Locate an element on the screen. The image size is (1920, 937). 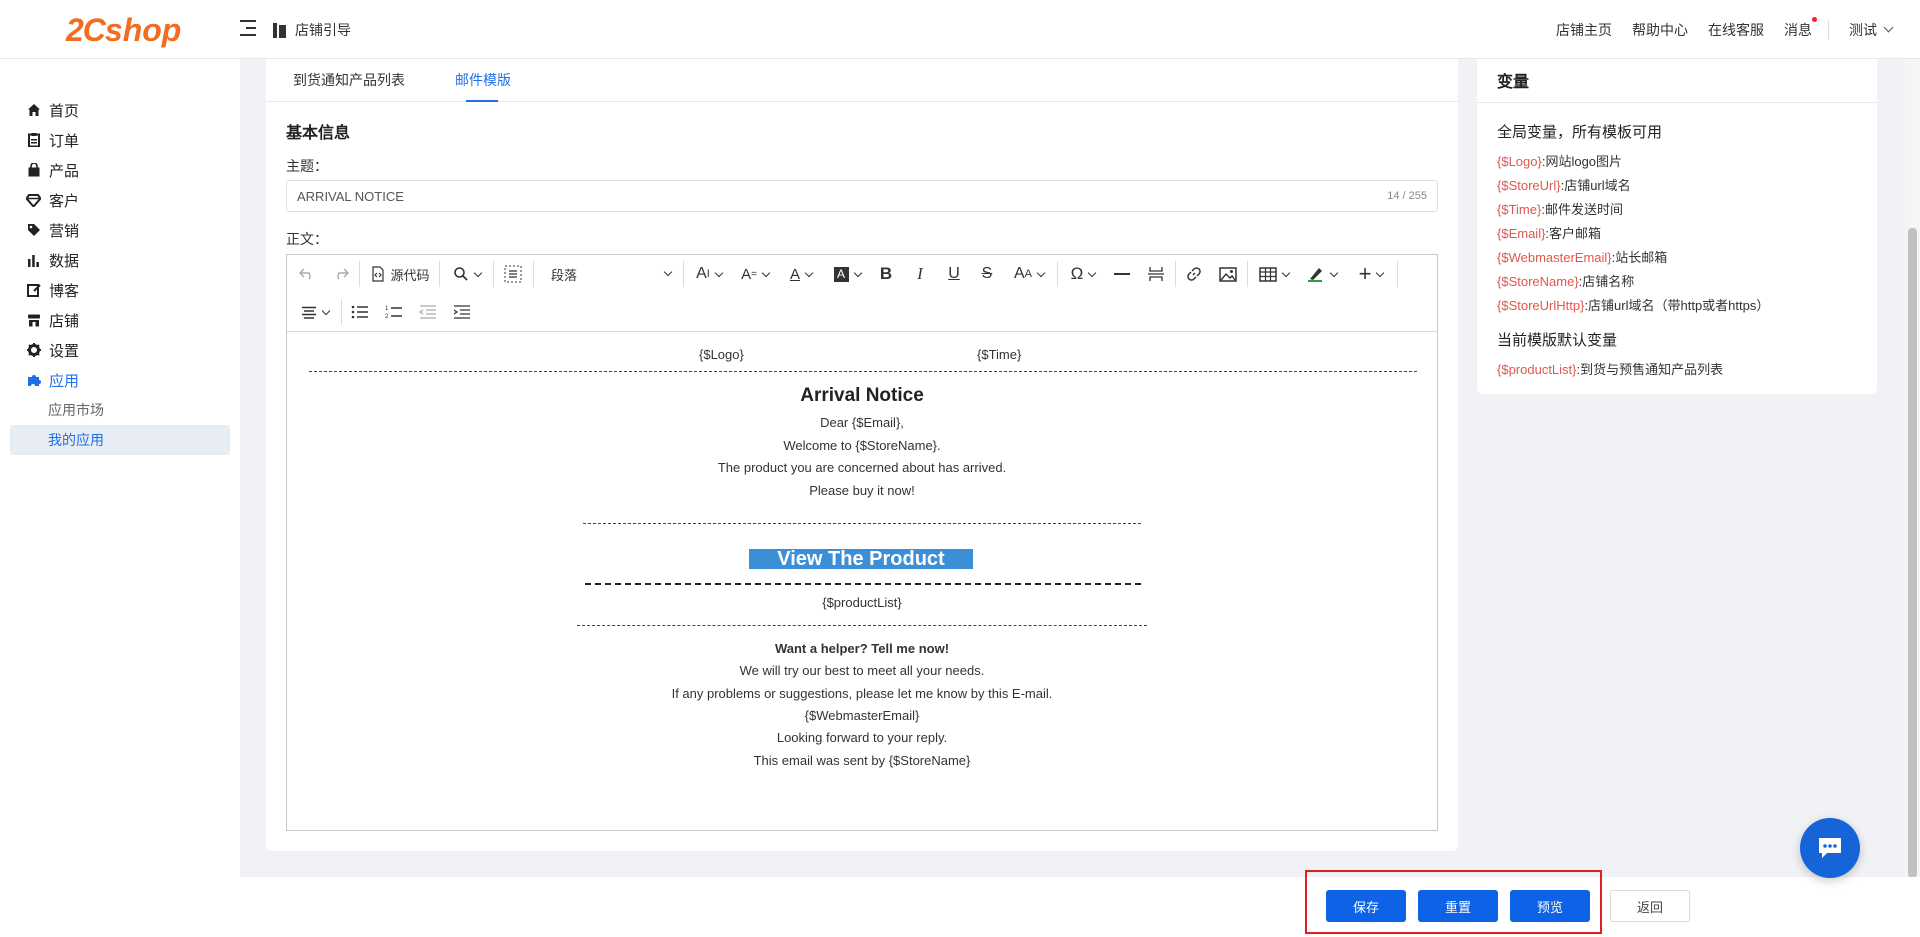
chart-icon is located at coordinates (33, 260).